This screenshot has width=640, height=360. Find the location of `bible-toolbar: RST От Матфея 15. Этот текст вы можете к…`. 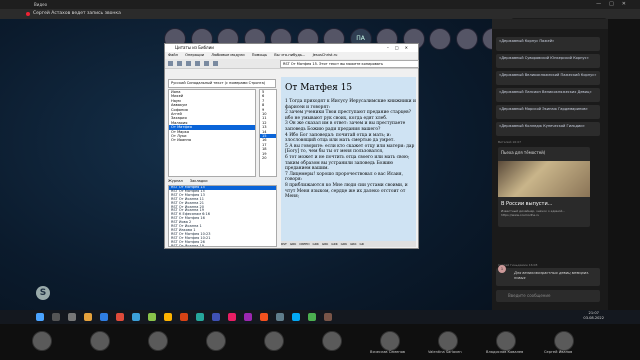

bible-toolbar: RST От Матфея 15. Этот текст вы можете к… is located at coordinates (292, 64).